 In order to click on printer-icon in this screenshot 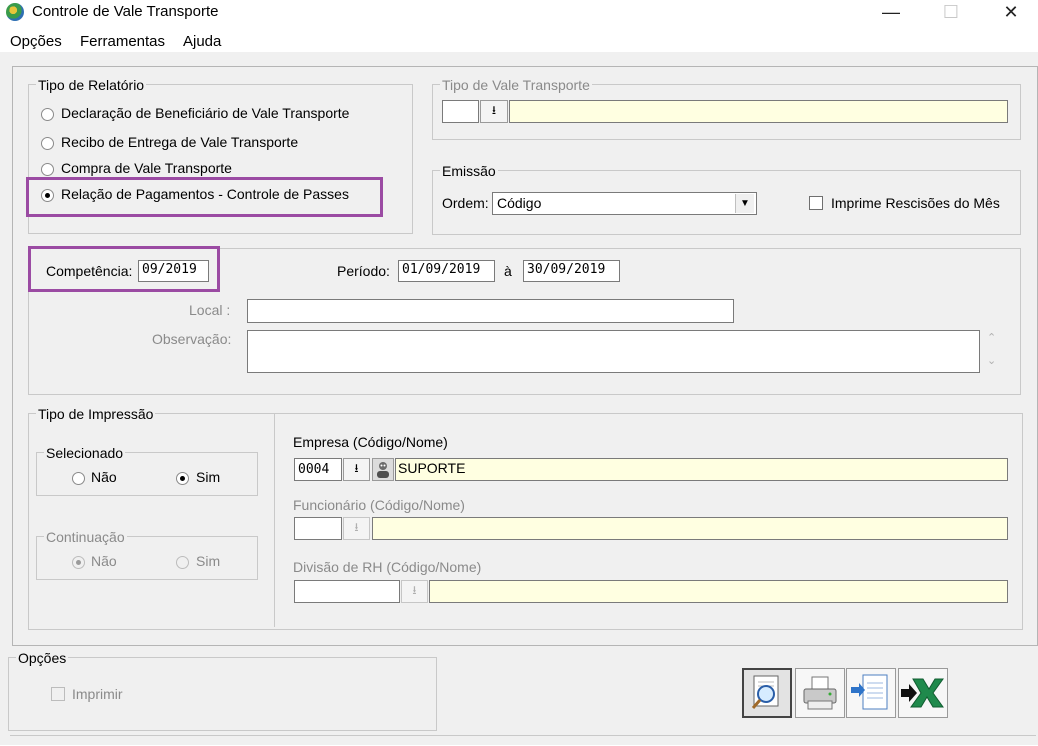, I will do `click(820, 693)`.